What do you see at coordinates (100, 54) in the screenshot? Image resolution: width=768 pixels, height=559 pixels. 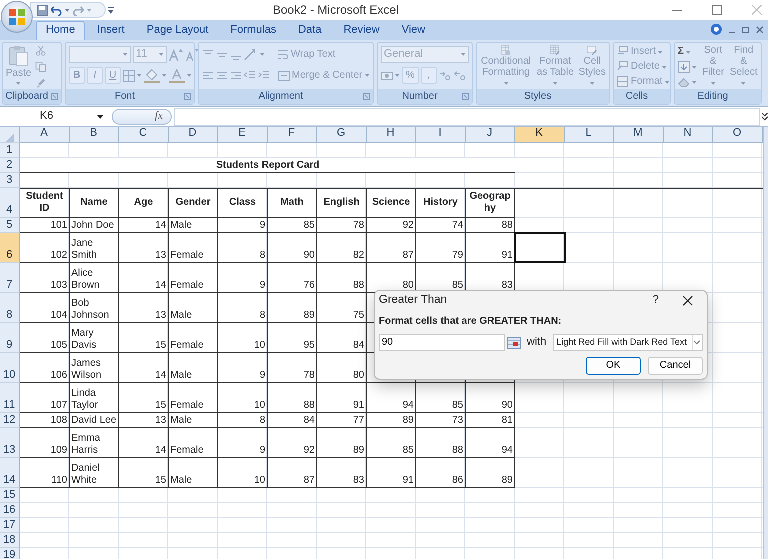 I see `font-name-field` at bounding box center [100, 54].